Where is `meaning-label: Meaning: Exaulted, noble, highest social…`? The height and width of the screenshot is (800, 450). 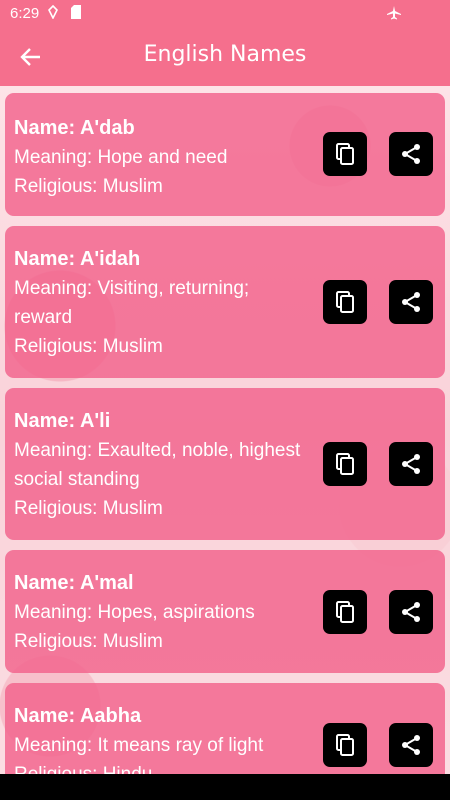 meaning-label: Meaning: Exaulted, noble, highest social… is located at coordinates (157, 465).